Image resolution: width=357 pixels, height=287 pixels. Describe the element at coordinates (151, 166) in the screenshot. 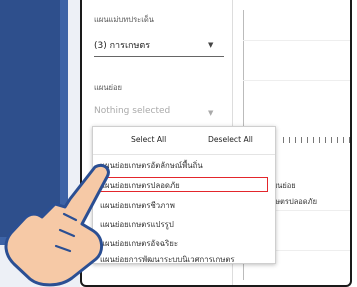

I see `dropdown-option: แผนย่อยเกษตรอัตลักษณ์พื้นถิ่น` at that location.